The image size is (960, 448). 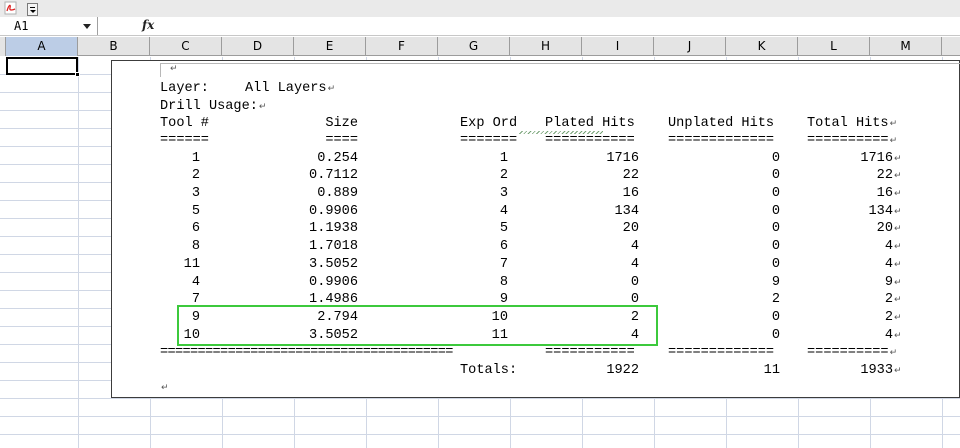 I want to click on column-header-row: A B C D E F G H I J K L M, so click(x=480, y=46).